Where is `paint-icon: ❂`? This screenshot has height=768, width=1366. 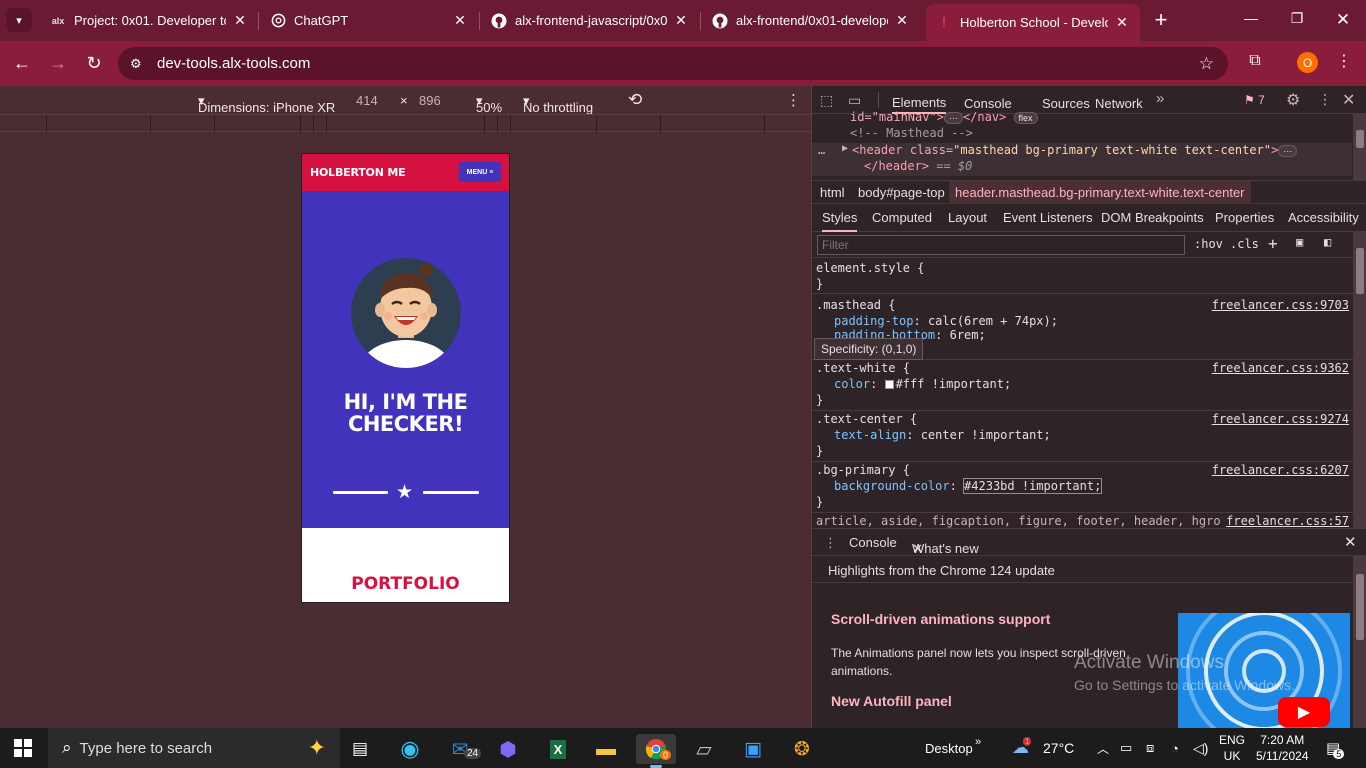
paint-icon: ❂ is located at coordinates (802, 749).